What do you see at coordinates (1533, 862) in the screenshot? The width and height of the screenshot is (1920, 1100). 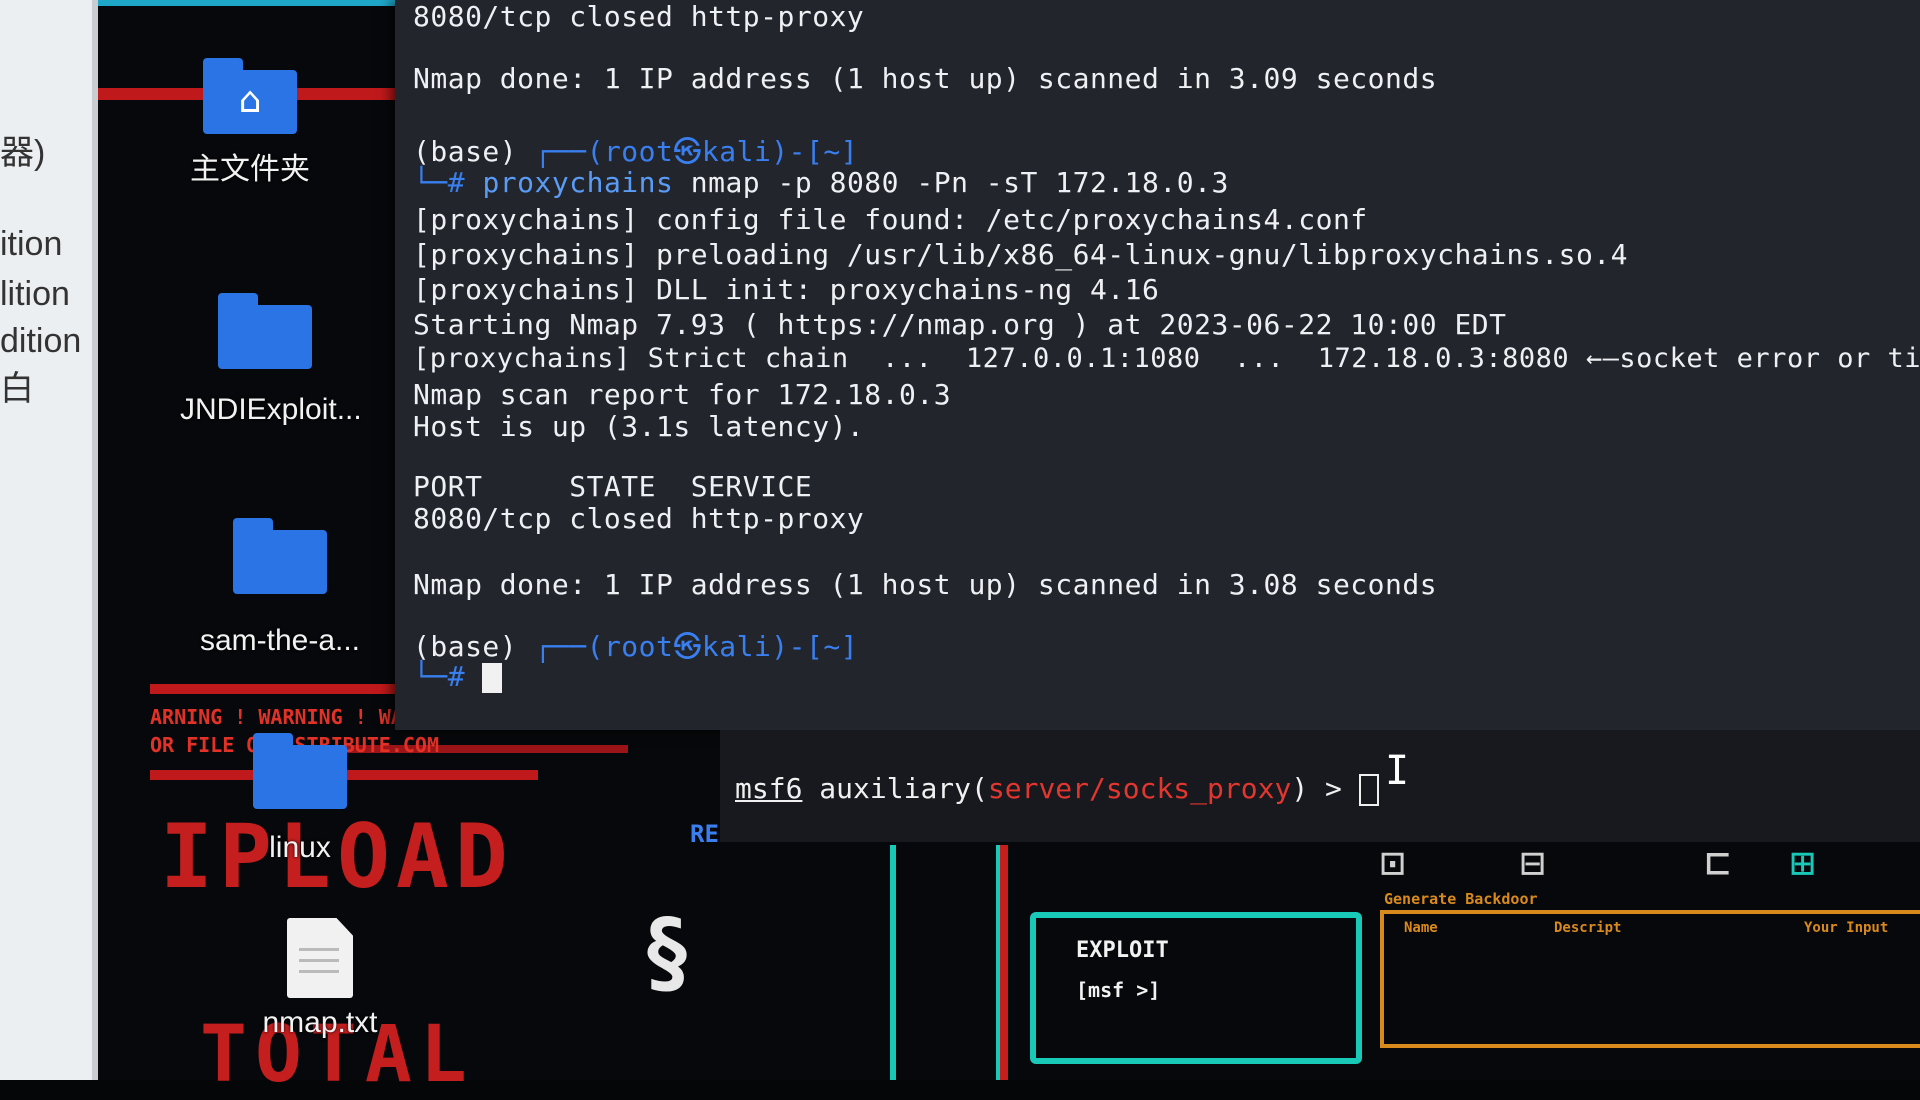 I see `tray-icon: ⊟` at bounding box center [1533, 862].